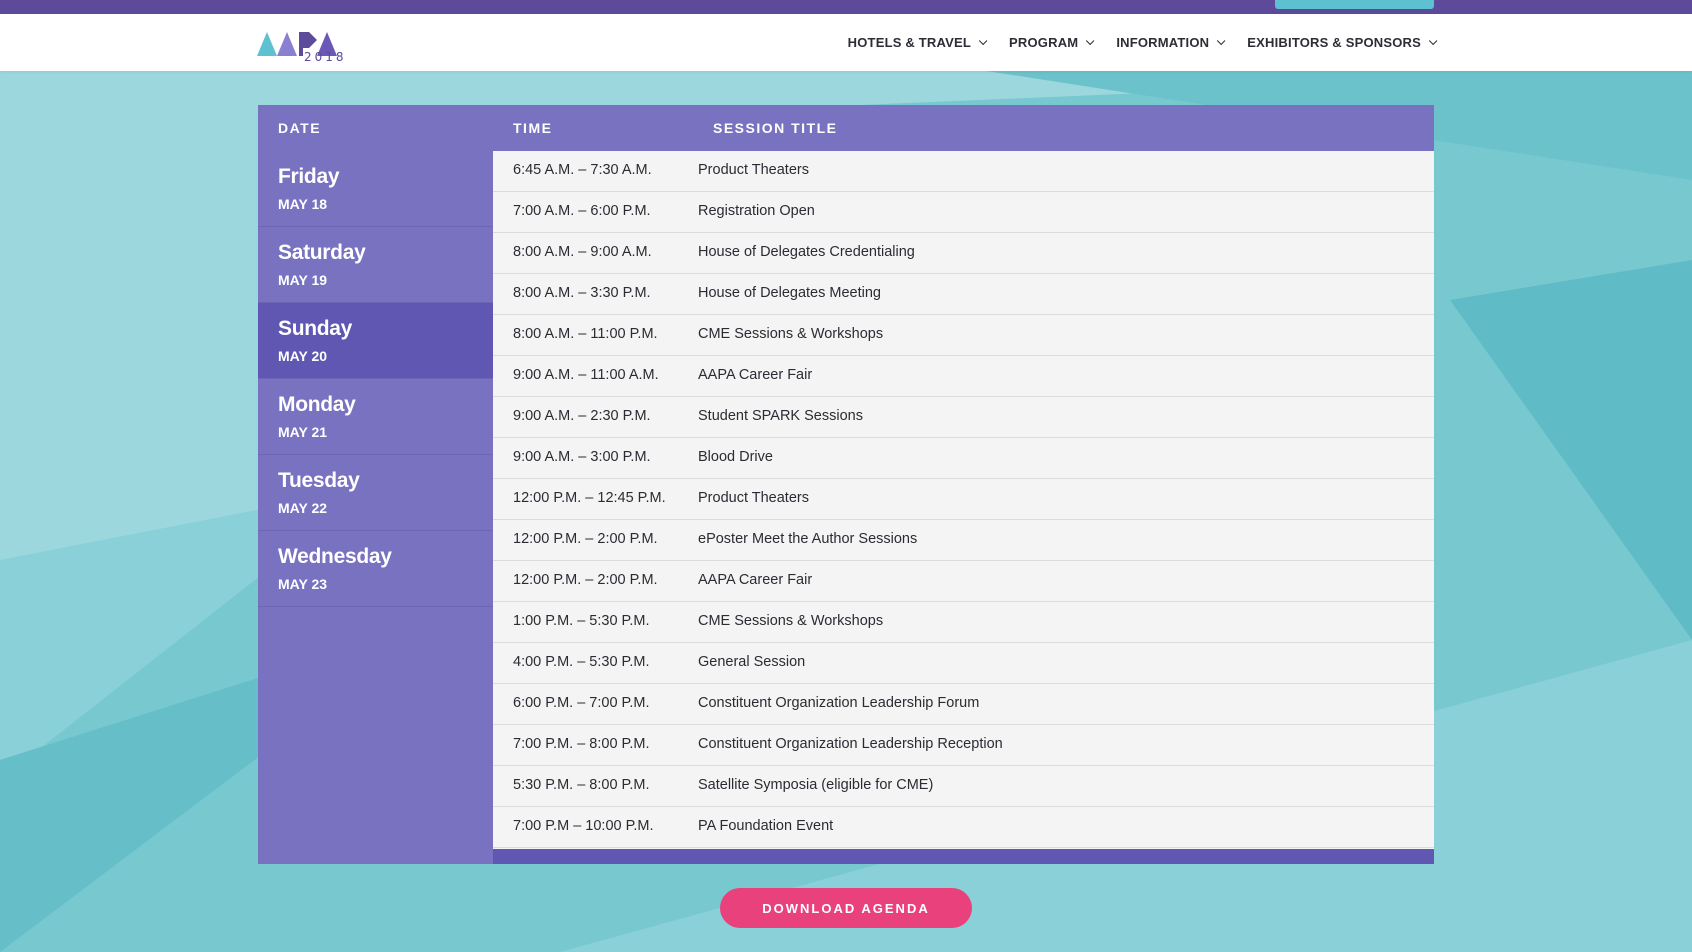  What do you see at coordinates (735, 457) in the screenshot?
I see `session-title: Blood Drive` at bounding box center [735, 457].